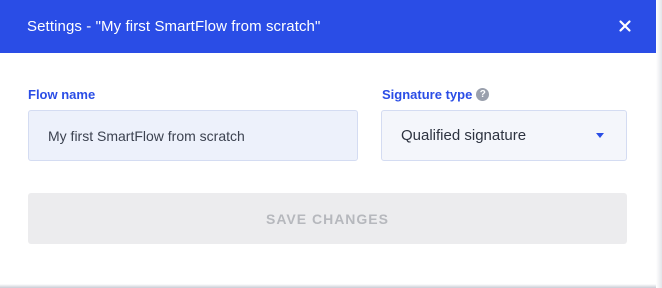 The image size is (662, 288). Describe the element at coordinates (193, 135) in the screenshot. I see `flow-name-input` at that location.